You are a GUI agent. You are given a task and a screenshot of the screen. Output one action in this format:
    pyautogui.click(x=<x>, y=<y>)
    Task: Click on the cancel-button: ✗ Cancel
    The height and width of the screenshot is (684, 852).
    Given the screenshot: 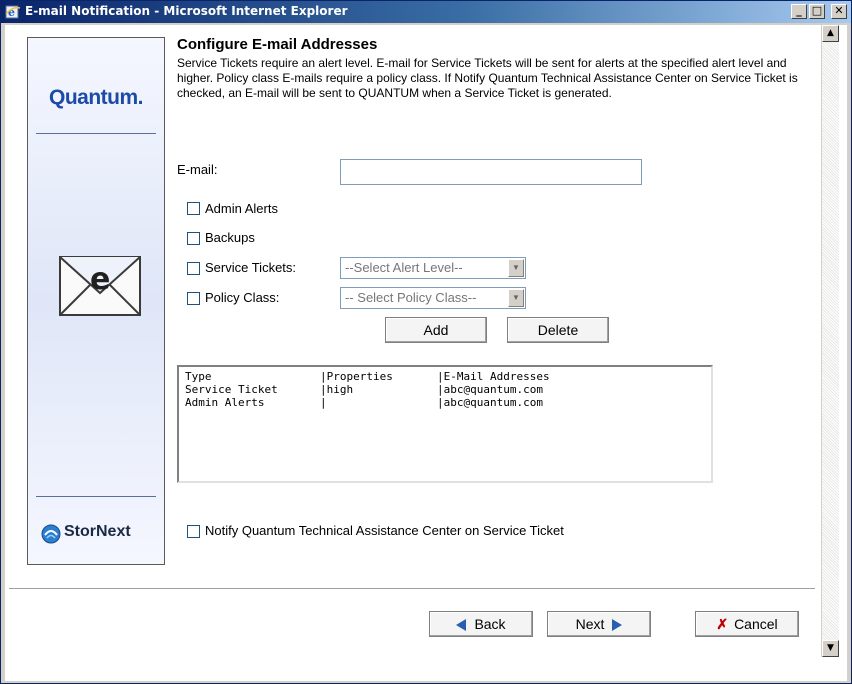 What is the action you would take?
    pyautogui.click(x=747, y=624)
    